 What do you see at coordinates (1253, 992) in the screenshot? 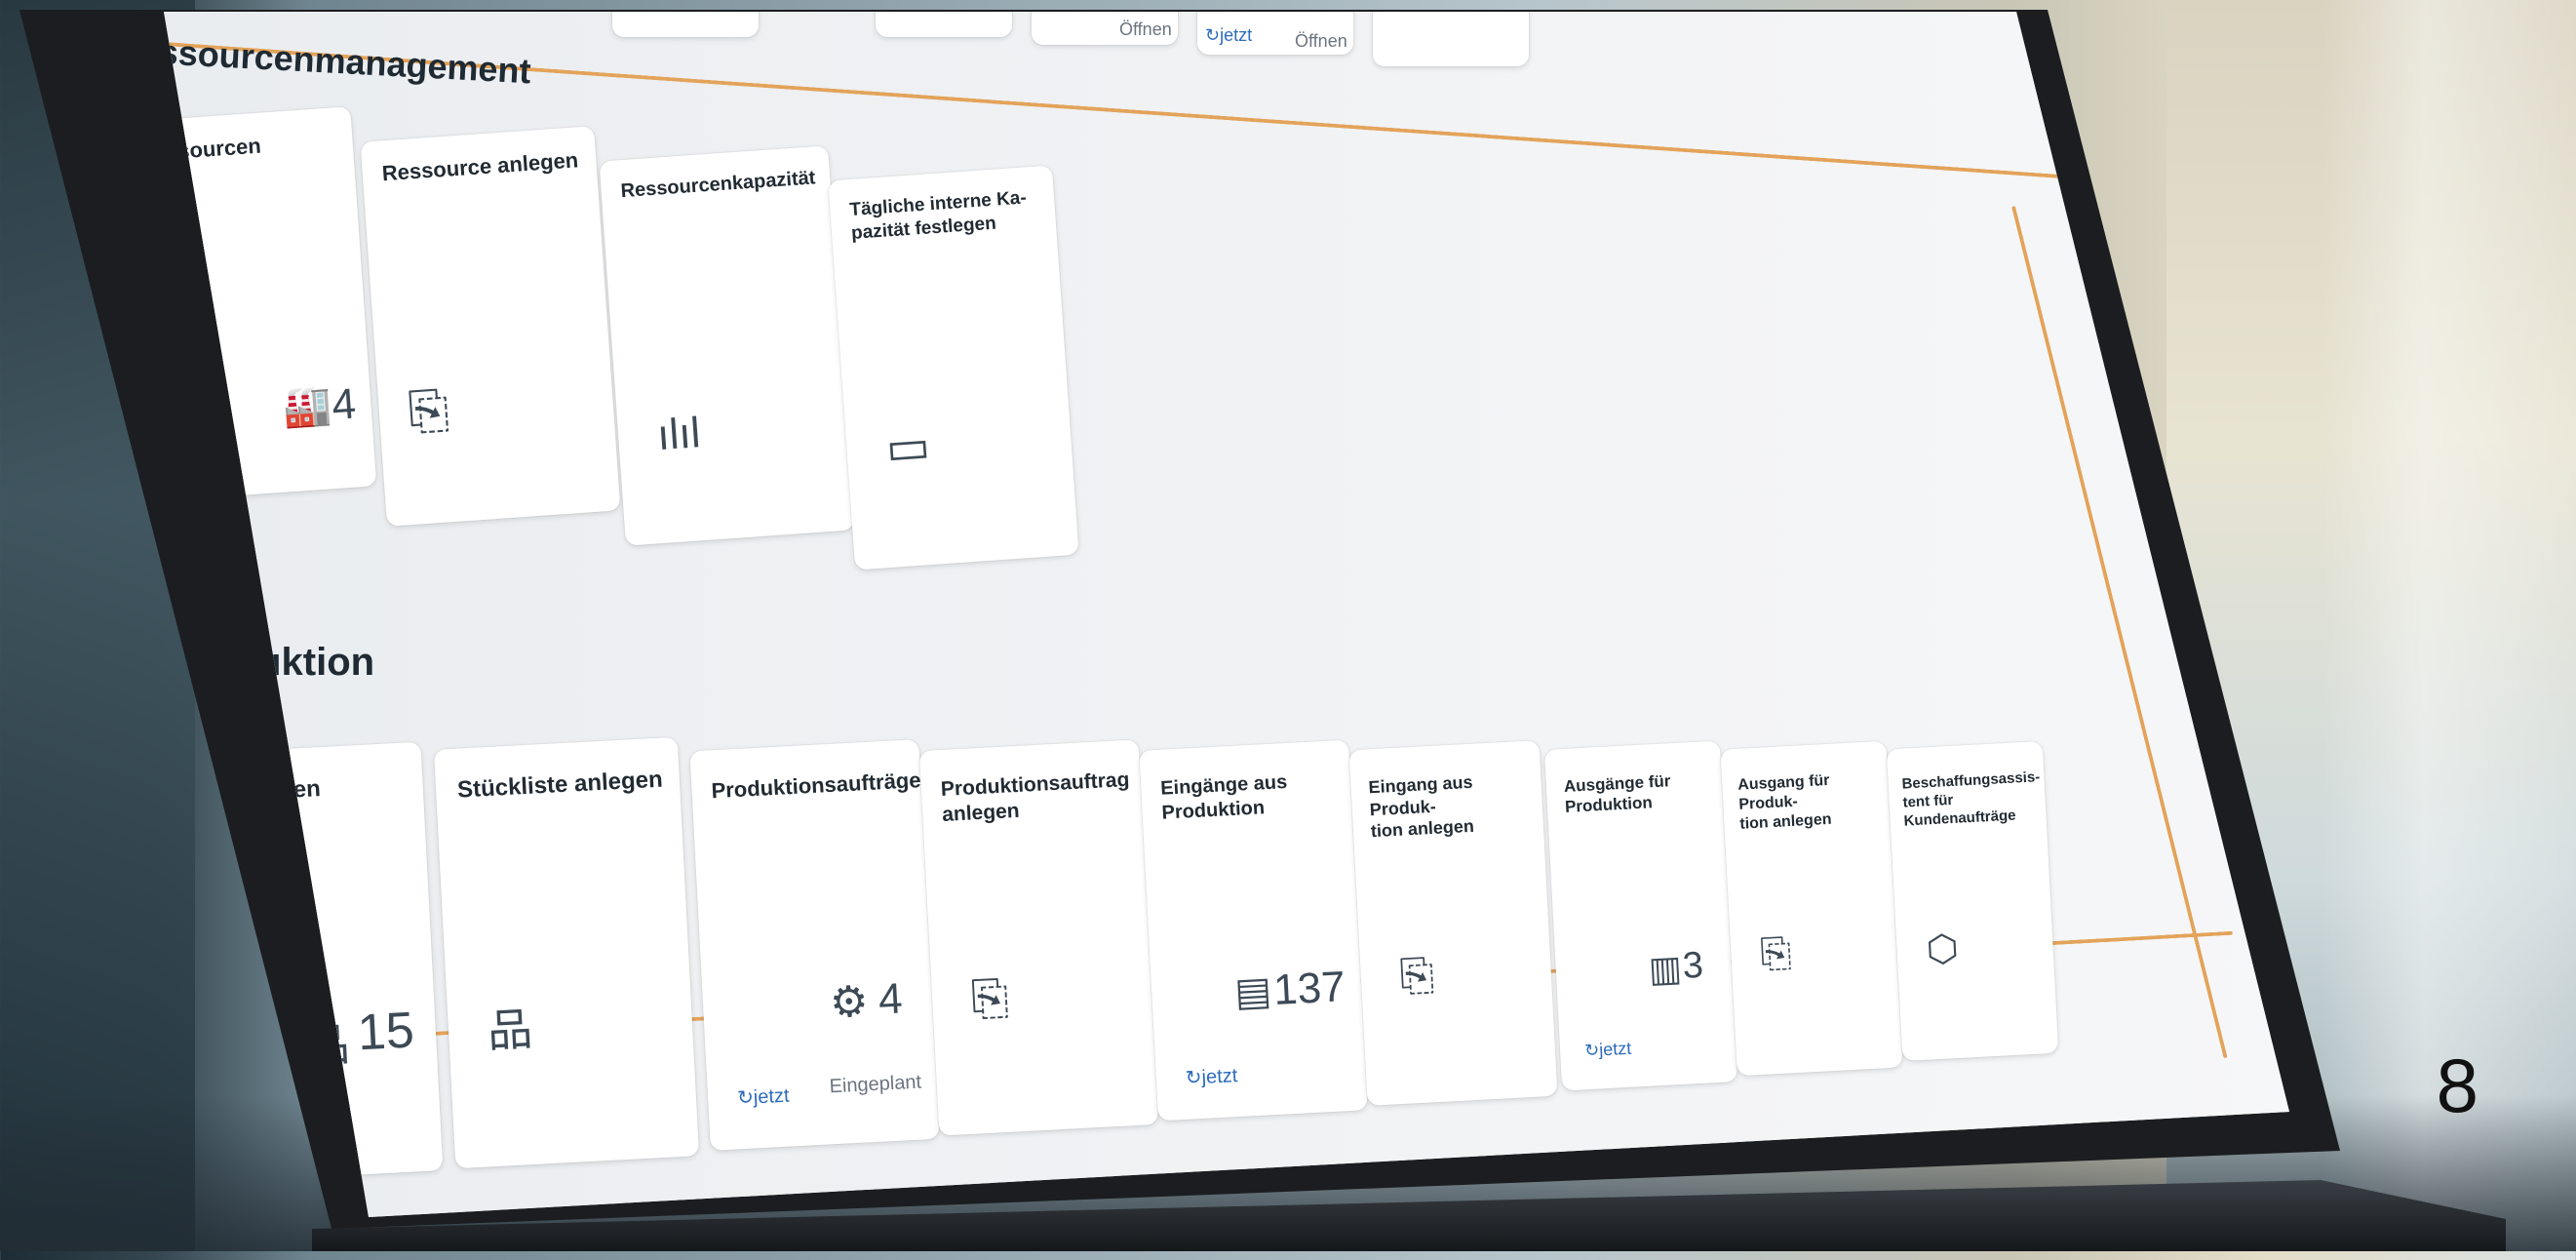
I see `receipt-icon: ▤` at bounding box center [1253, 992].